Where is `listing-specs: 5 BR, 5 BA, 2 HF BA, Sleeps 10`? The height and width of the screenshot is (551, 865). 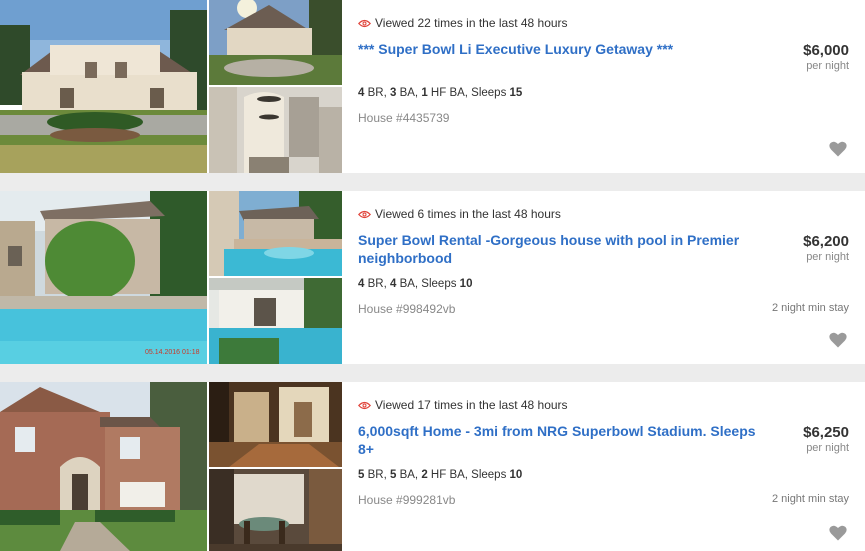
listing-specs: 5 BR, 5 BA, 2 HF BA, Sleeps 10 is located at coordinates (440, 475).